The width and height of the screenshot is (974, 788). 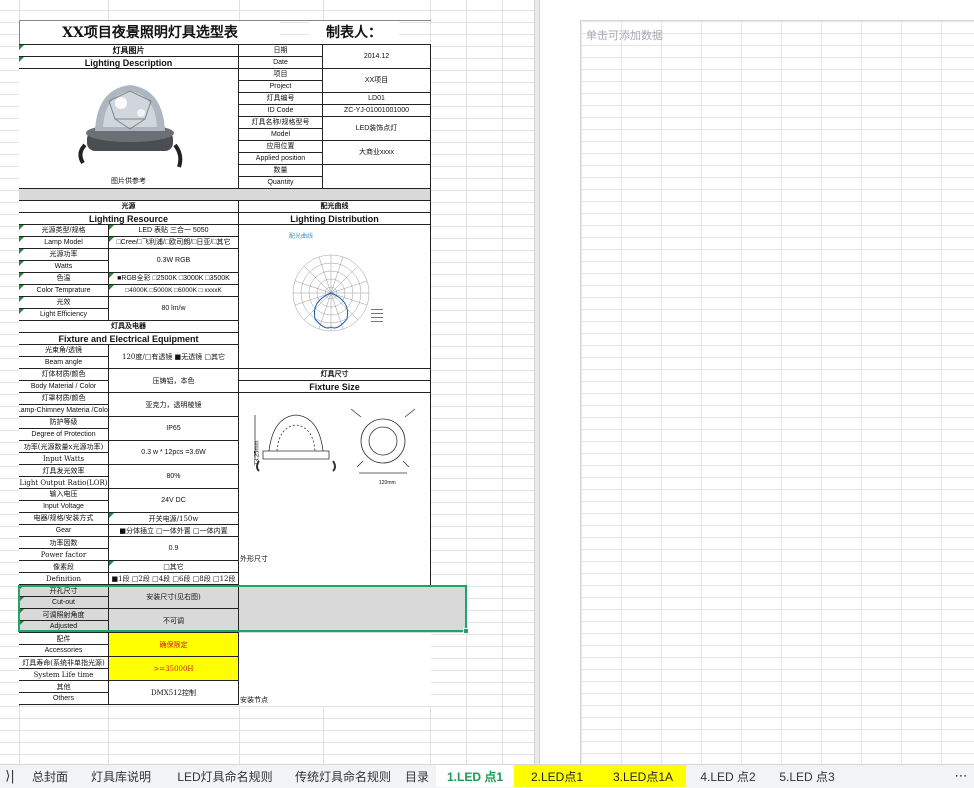 I want to click on tab-scroll-last-button: ⟩|, so click(x=10, y=776).